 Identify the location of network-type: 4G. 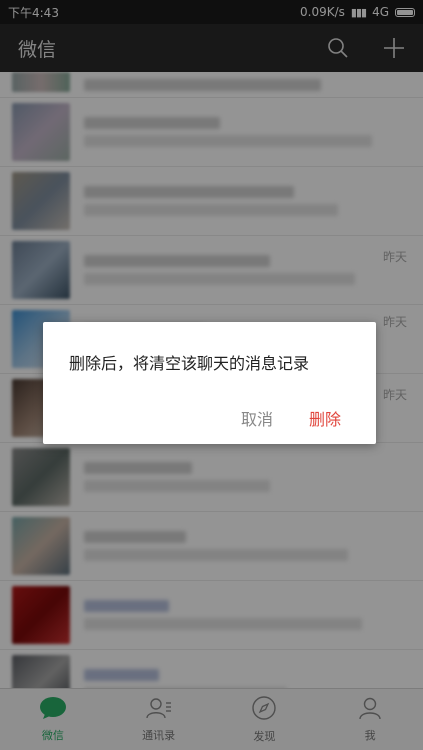
(380, 12).